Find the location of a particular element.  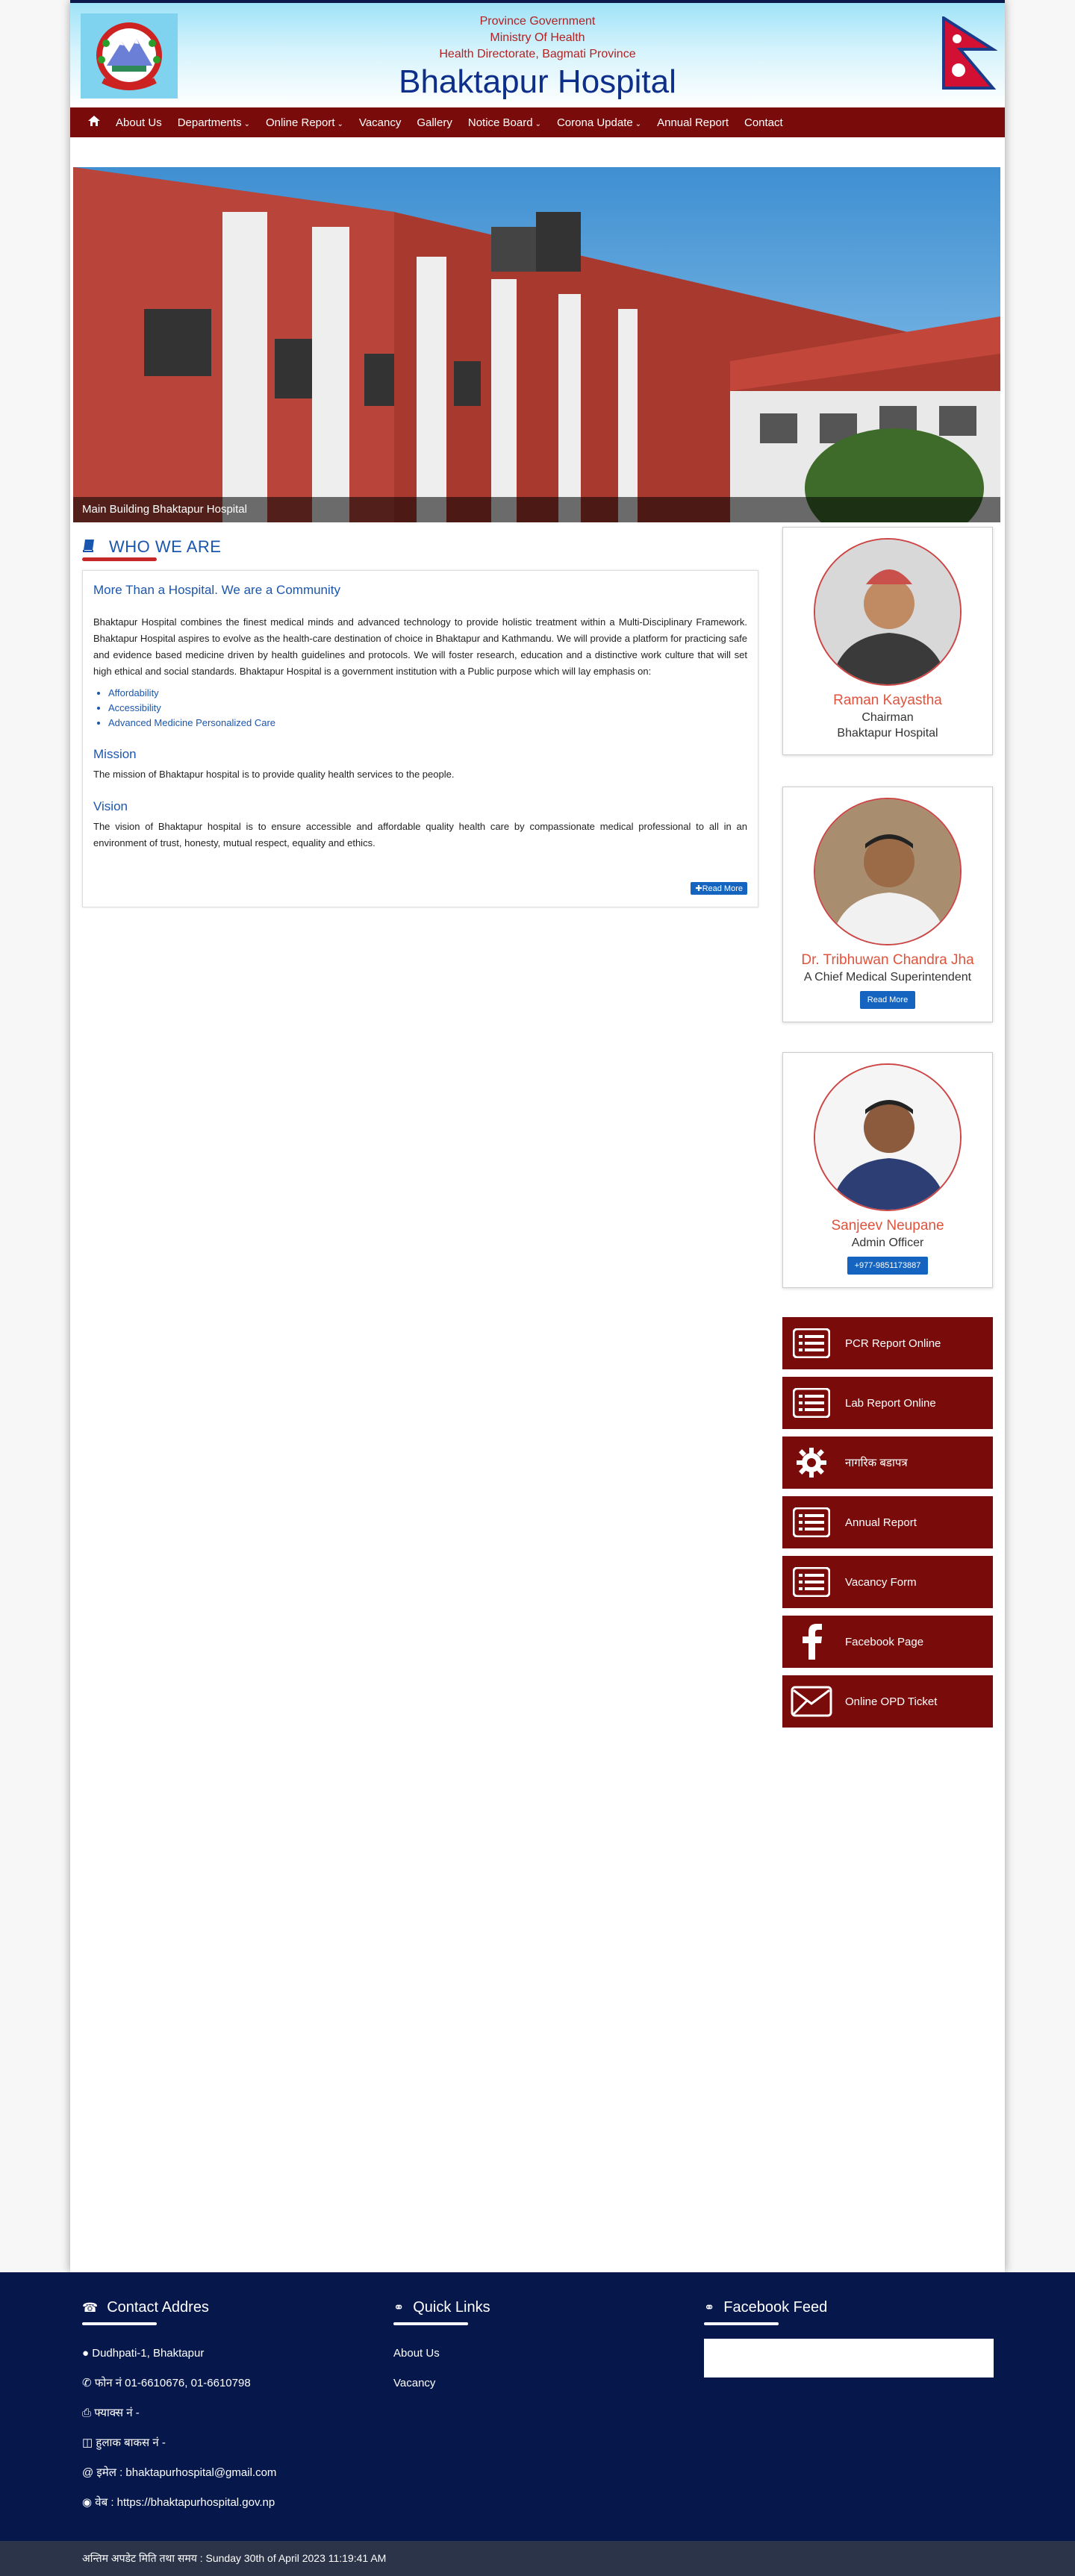

nav-about-us: About Us is located at coordinates (139, 122).